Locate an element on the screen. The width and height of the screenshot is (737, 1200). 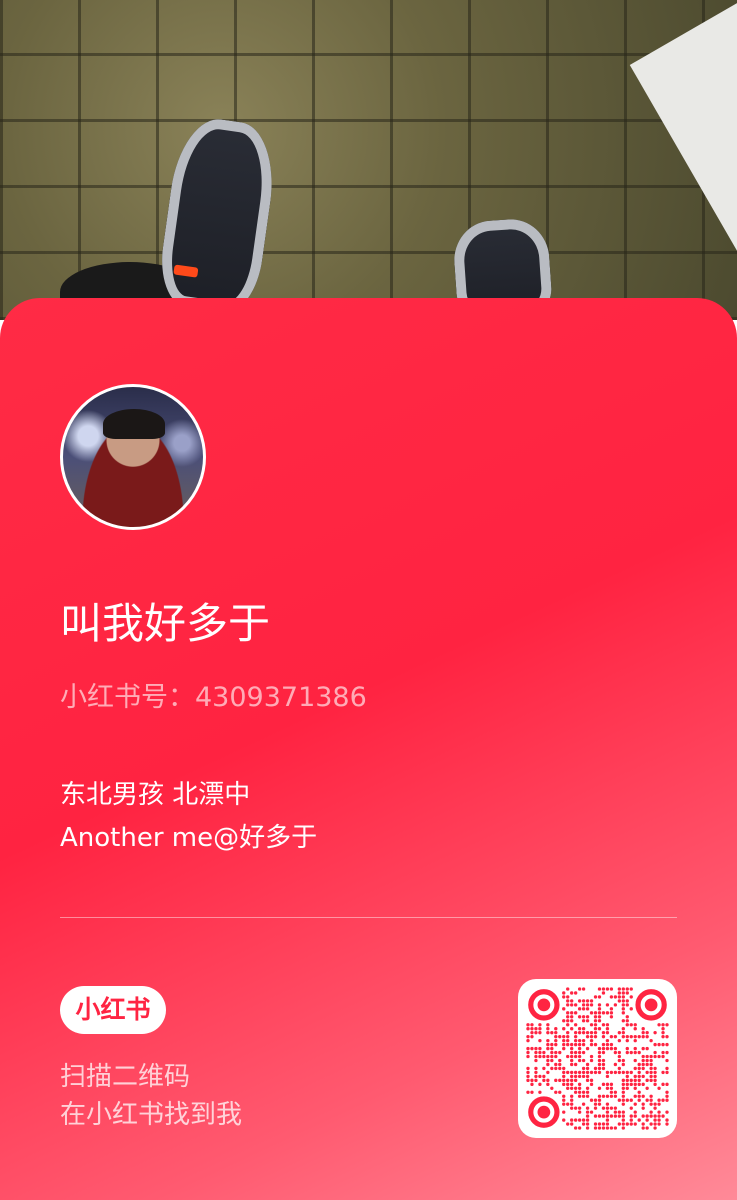
bio-line-2: Another me@好多于 is located at coordinates (189, 838).